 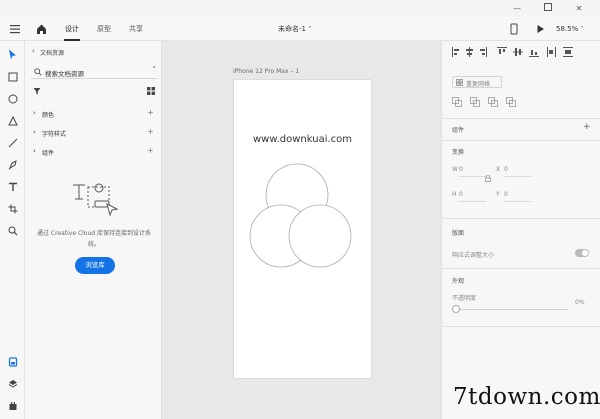 I want to click on top-toolbar: 设计 原型 共享 未命名-1 ˅ 58.5% ˅, so click(x=300, y=29).